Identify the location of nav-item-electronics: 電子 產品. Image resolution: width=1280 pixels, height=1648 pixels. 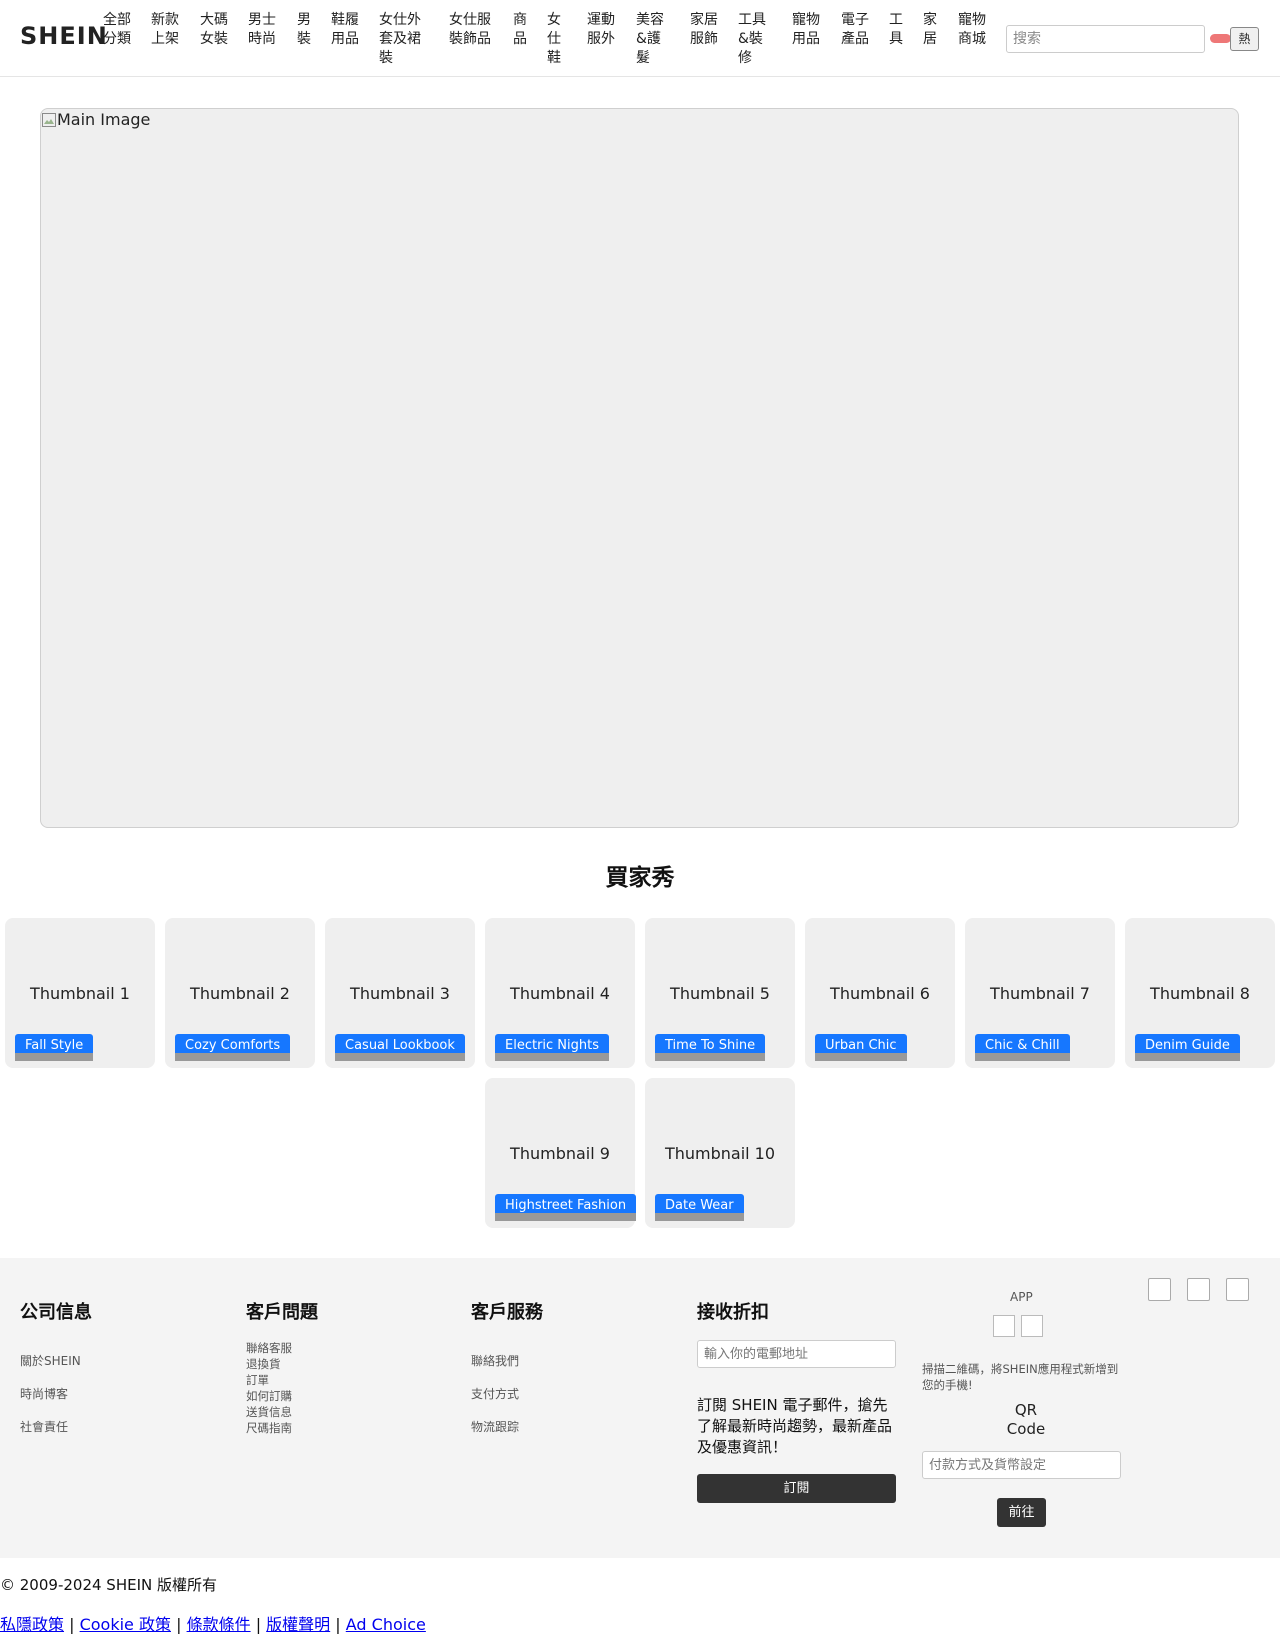
(855, 30).